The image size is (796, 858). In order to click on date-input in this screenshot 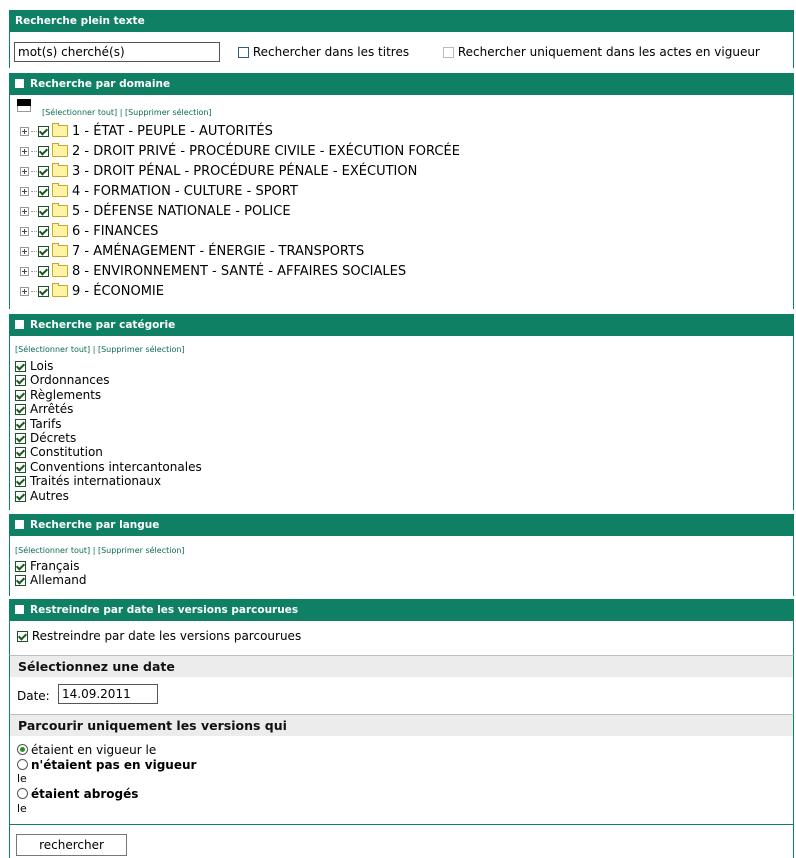, I will do `click(108, 694)`.